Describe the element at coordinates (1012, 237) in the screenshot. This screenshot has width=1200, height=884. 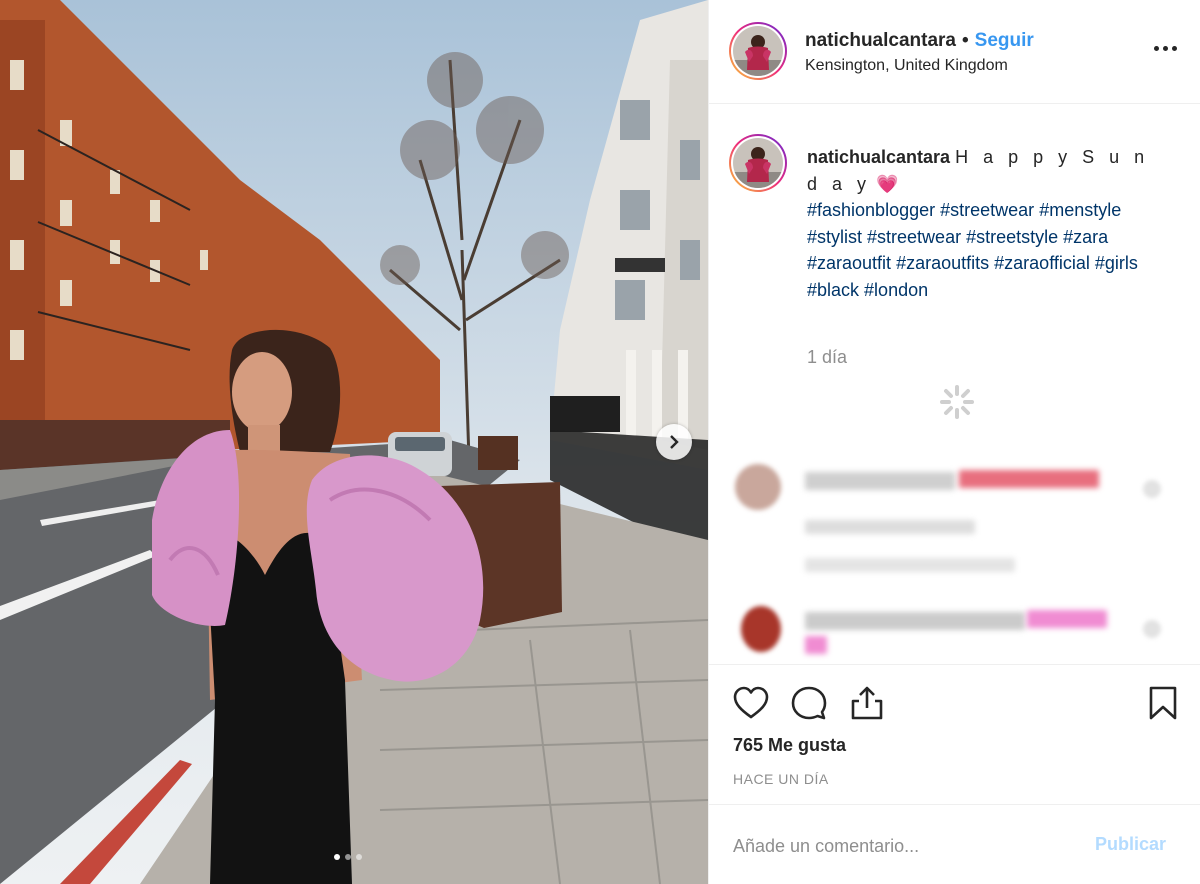
I see `hashtag-link: #streetstyle` at that location.